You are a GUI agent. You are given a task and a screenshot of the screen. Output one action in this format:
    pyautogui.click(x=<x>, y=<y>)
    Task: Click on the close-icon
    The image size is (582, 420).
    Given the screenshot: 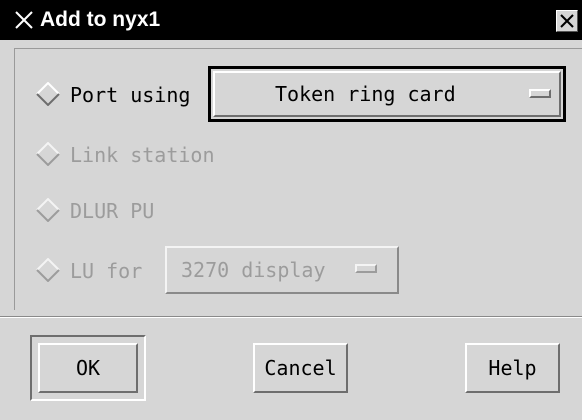 What is the action you would take?
    pyautogui.click(x=567, y=21)
    